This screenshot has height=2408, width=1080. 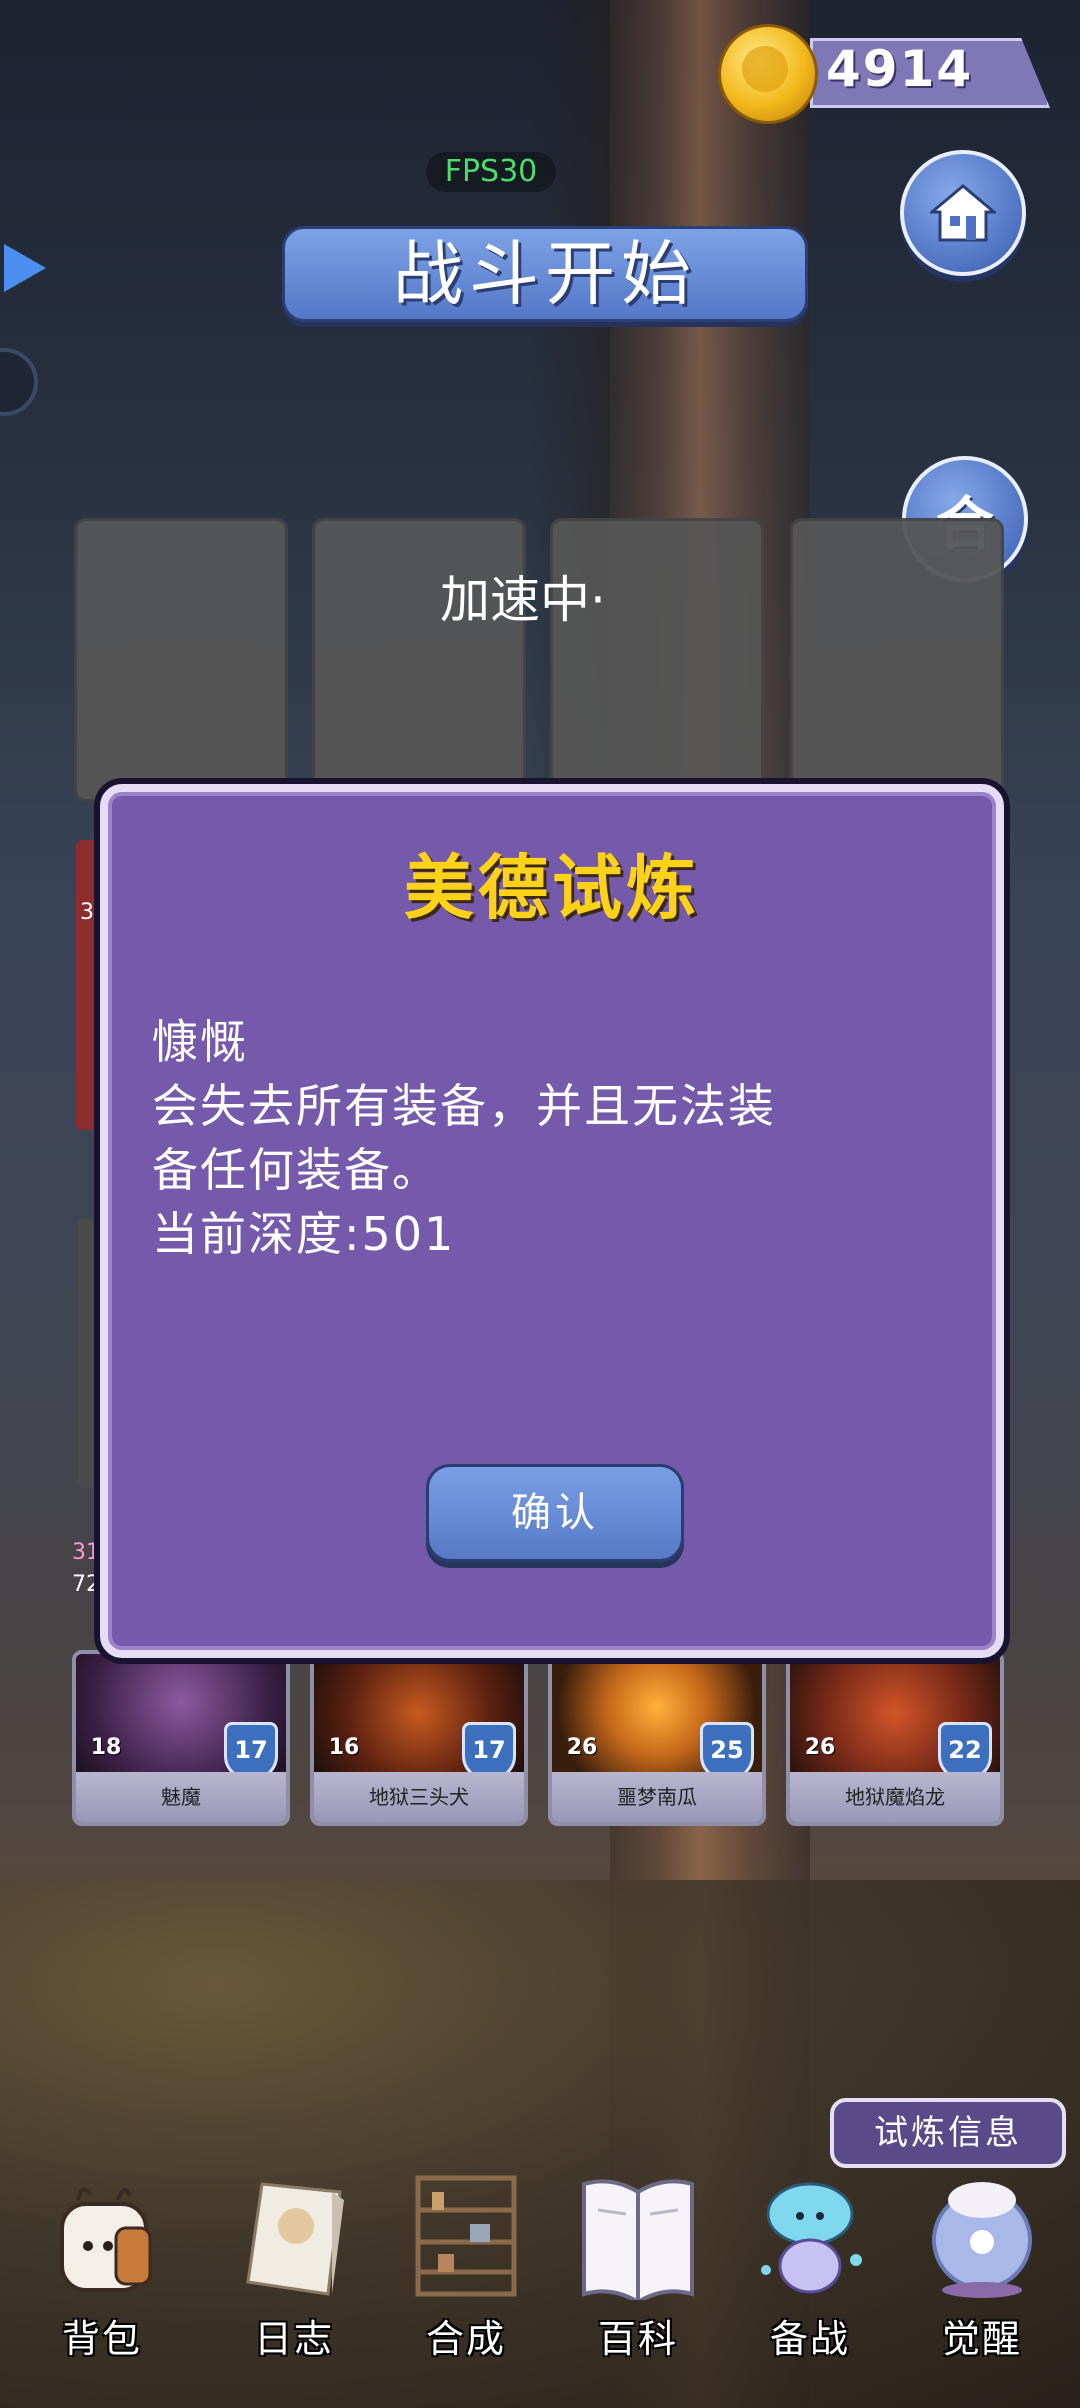 I want to click on nav-encyclopedia: 百科, so click(x=638, y=2265).